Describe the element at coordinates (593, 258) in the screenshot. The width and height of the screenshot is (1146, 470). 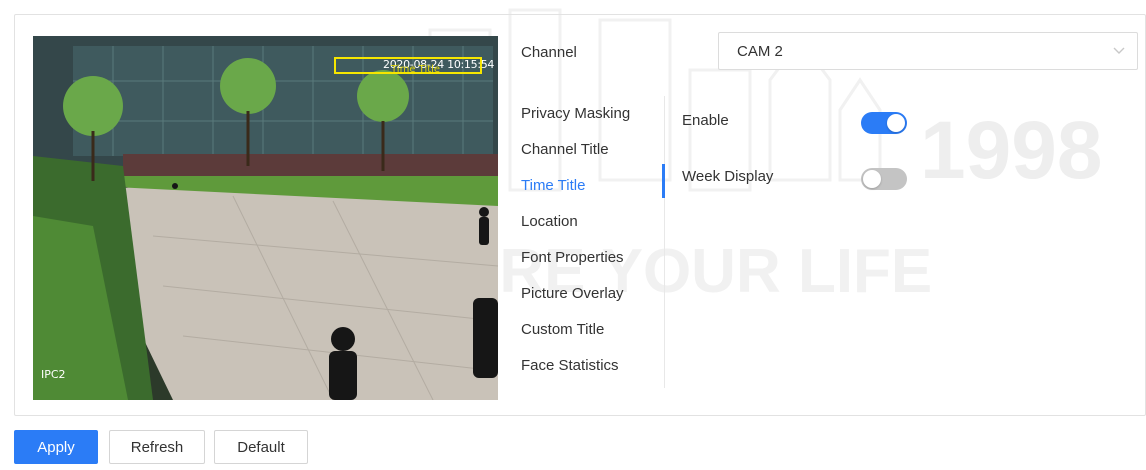
I see `menu-item-font-properties: Font Properties` at that location.